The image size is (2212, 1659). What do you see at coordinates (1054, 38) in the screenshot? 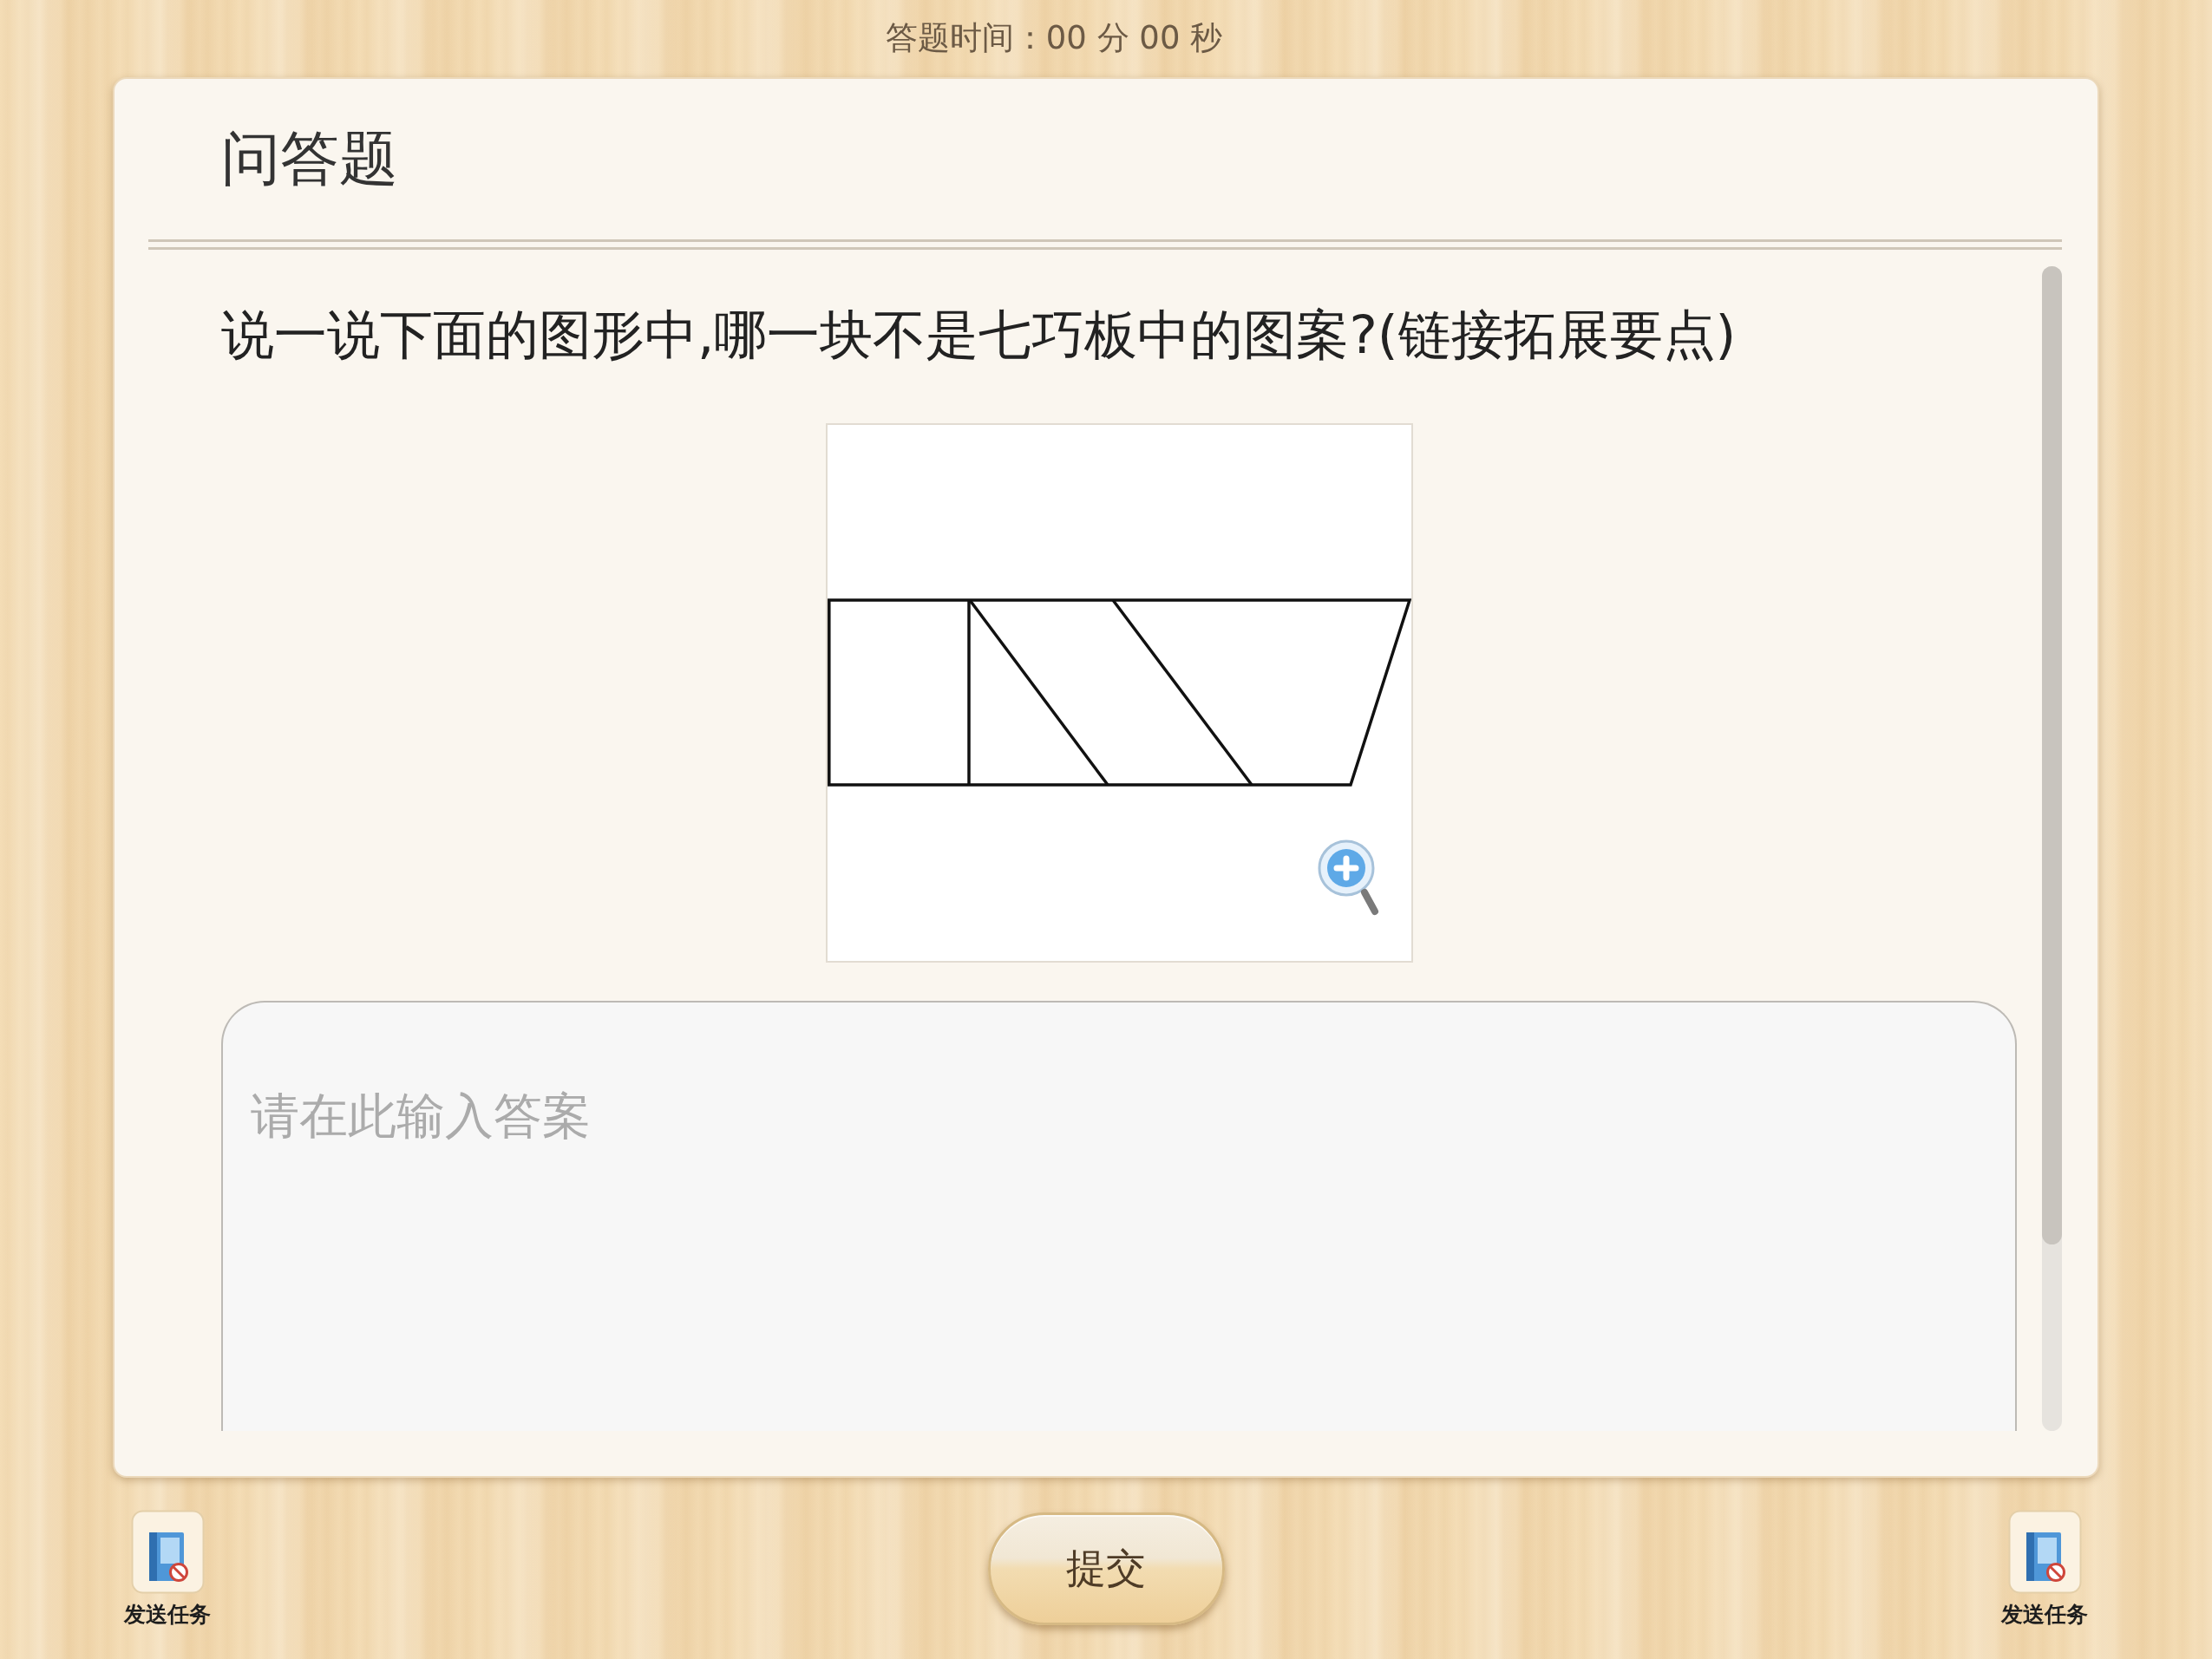
I see `timer-text: 答题时间：00 分 00 秒` at bounding box center [1054, 38].